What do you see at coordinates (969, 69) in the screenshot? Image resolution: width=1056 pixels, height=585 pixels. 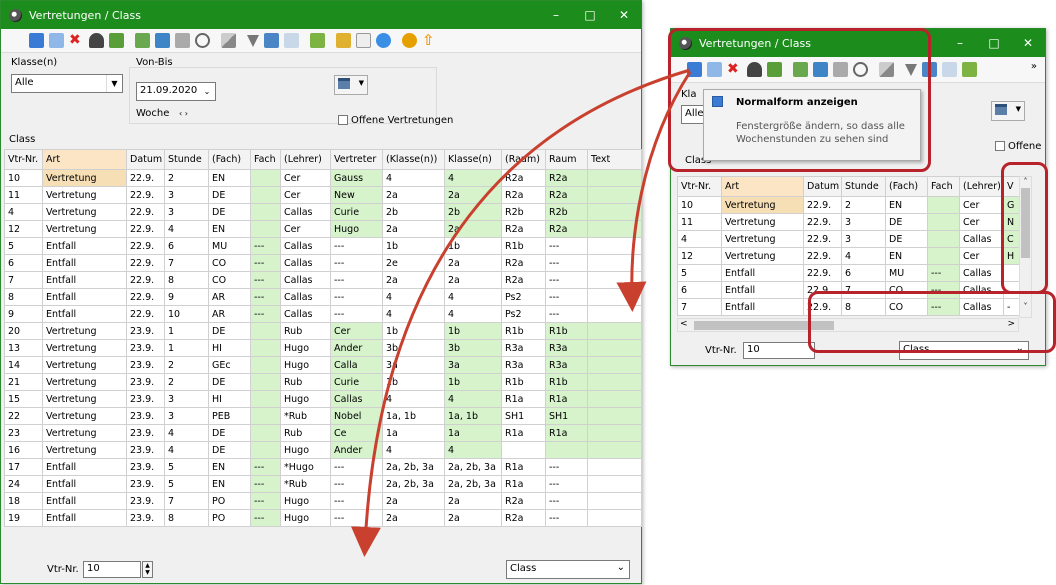 I see `edit-icon` at bounding box center [969, 69].